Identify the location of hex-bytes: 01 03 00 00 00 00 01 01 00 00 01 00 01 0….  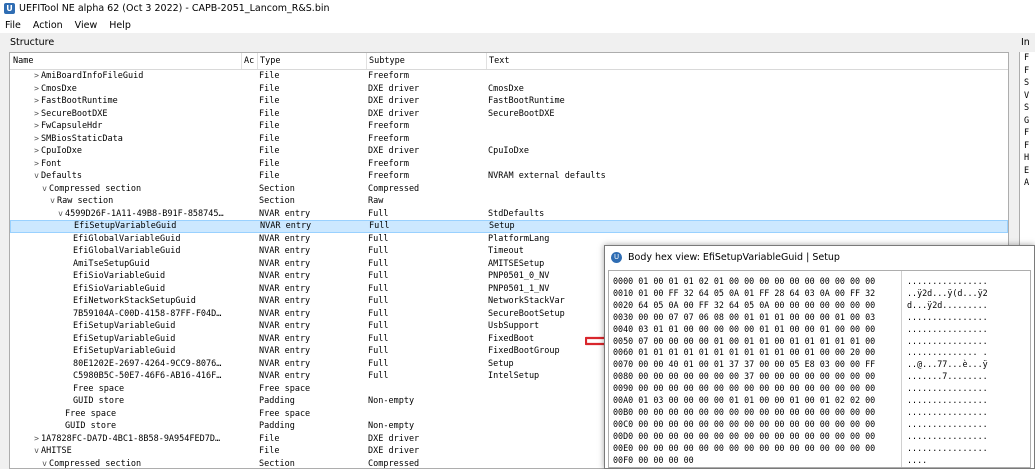
(757, 400).